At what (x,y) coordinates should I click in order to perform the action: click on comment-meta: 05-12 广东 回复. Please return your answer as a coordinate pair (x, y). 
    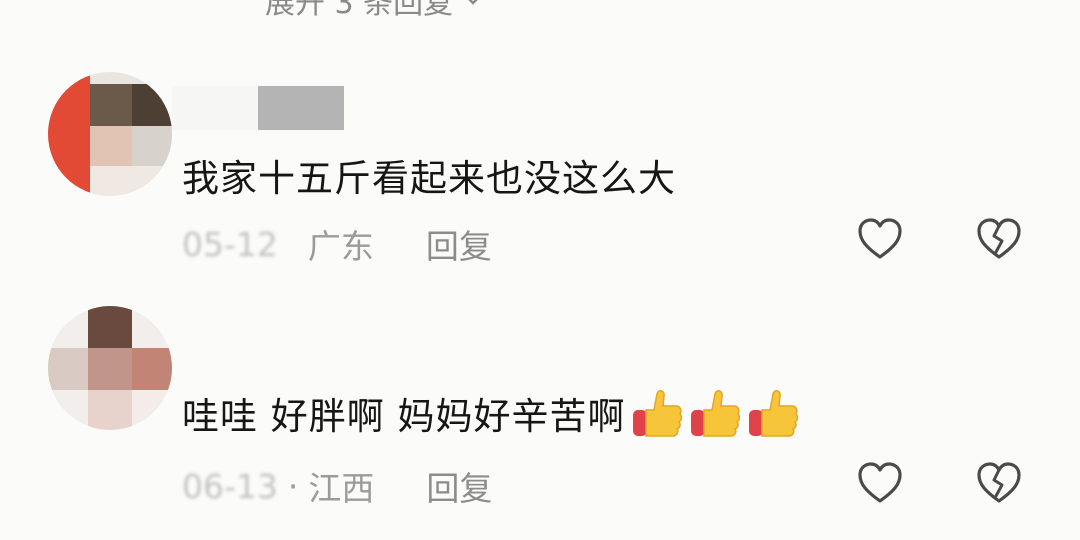
    Looking at the image, I should click on (337, 244).